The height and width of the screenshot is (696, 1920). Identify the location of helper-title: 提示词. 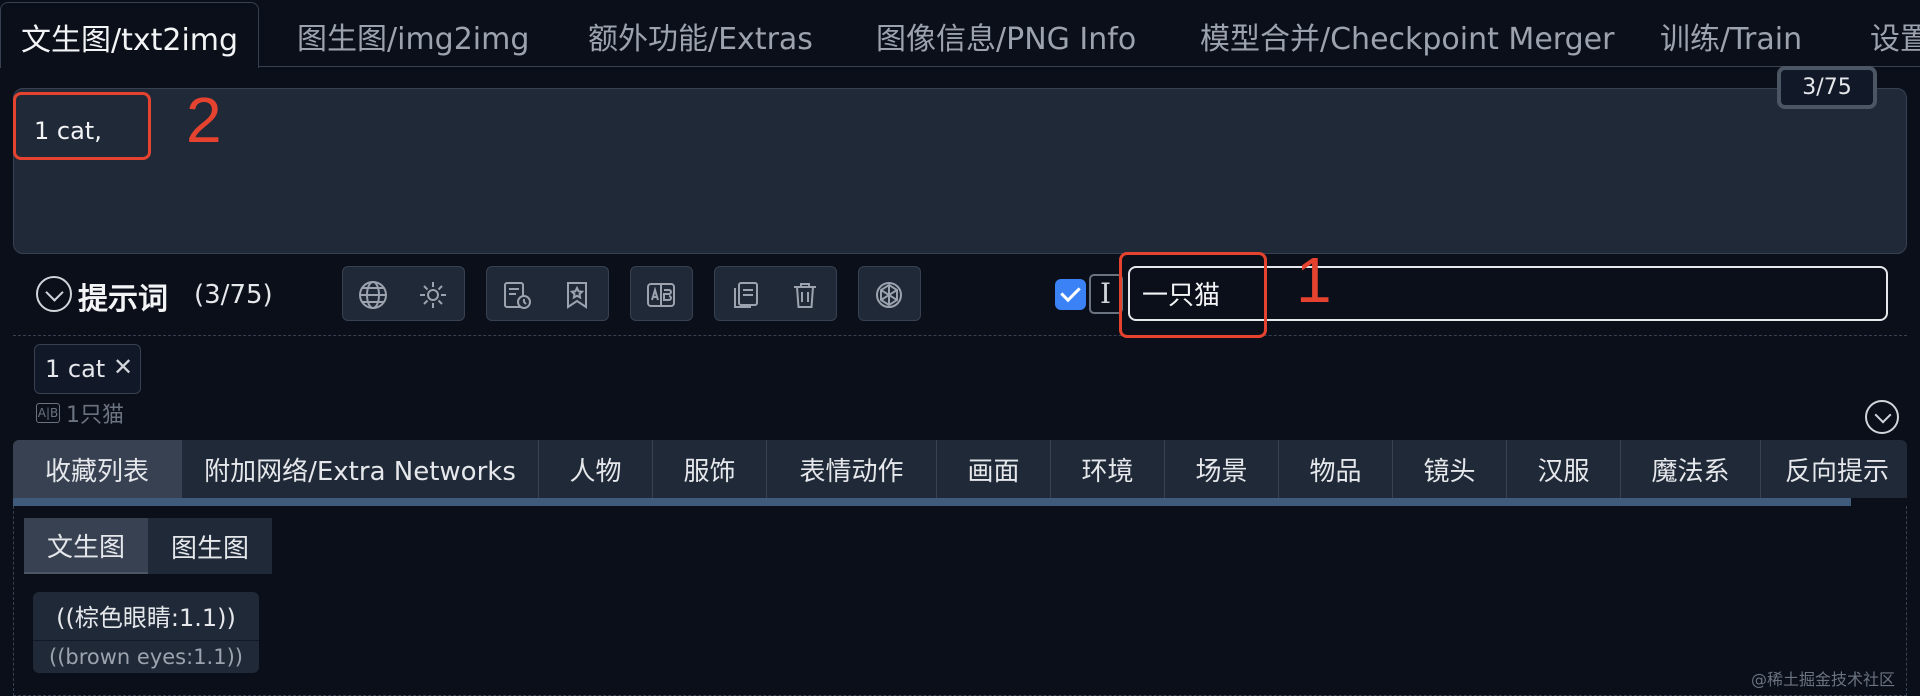
(123, 299).